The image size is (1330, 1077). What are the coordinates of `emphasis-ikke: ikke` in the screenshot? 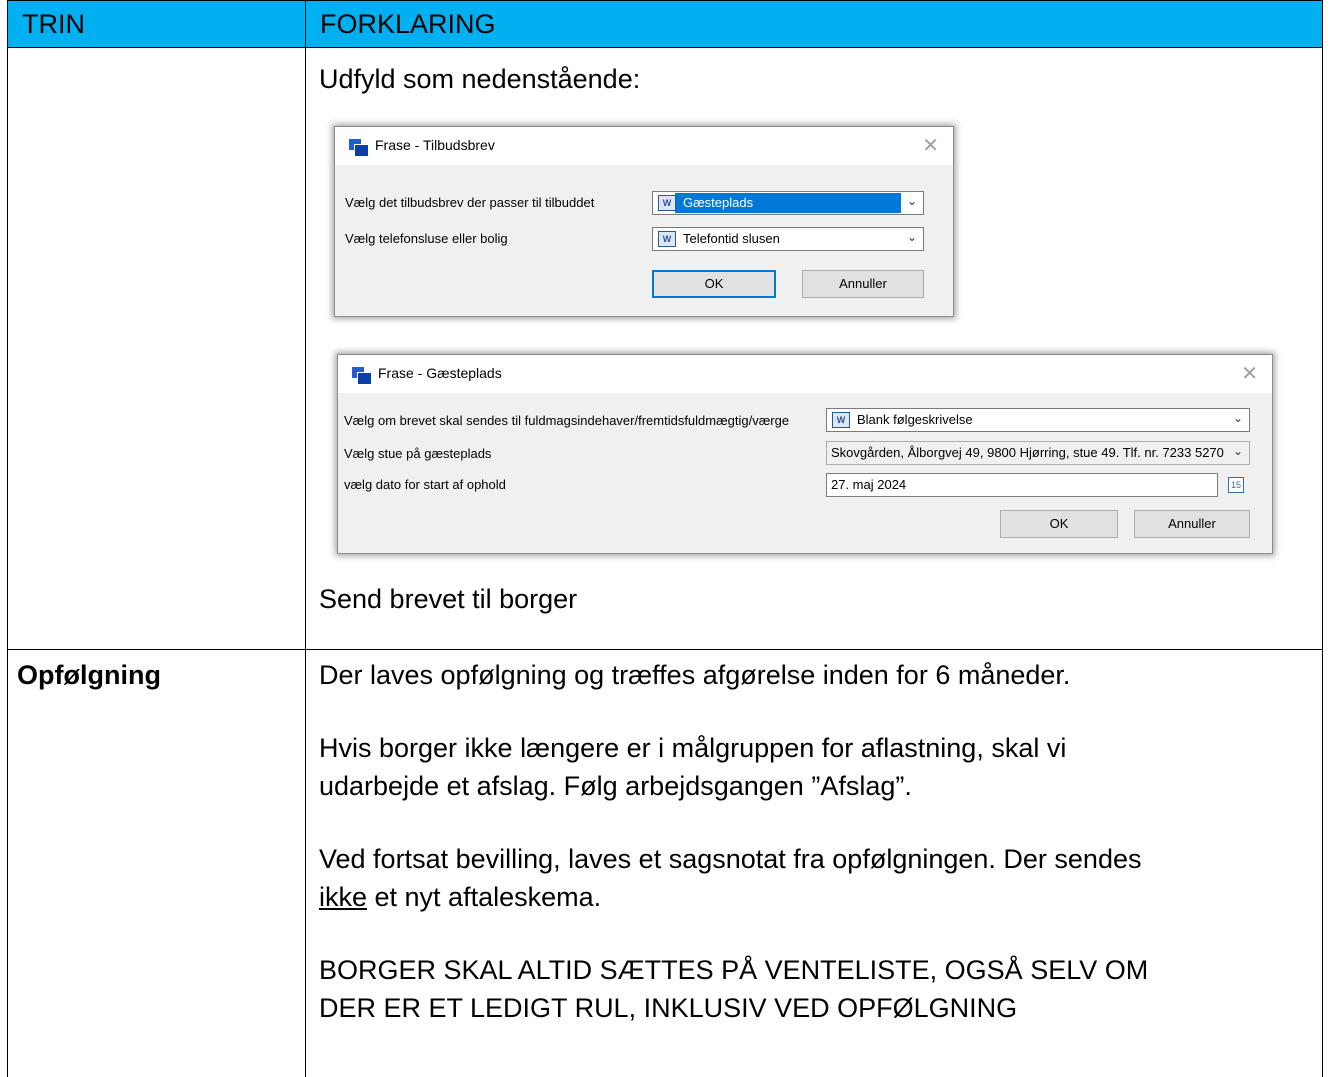 It's located at (343, 897).